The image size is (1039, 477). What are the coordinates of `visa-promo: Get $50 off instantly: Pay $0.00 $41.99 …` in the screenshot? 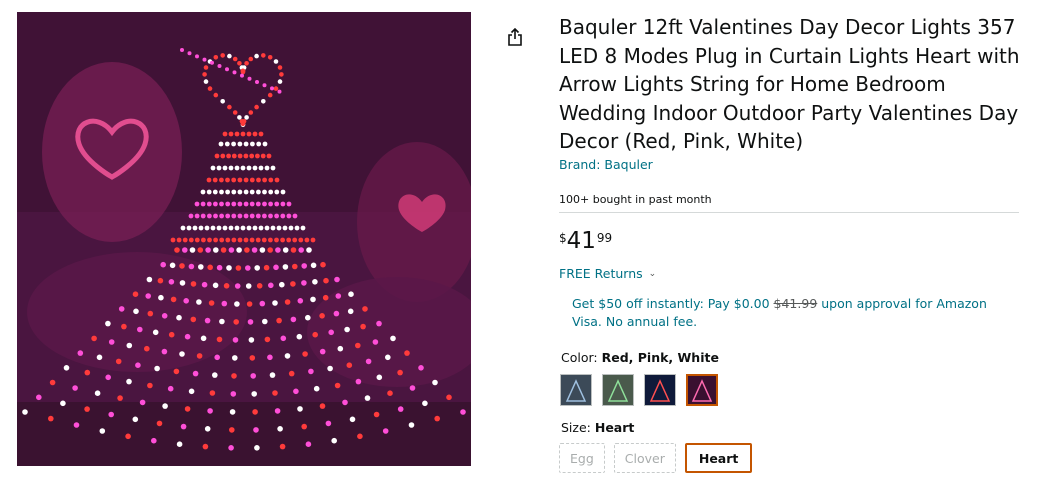 It's located at (792, 313).